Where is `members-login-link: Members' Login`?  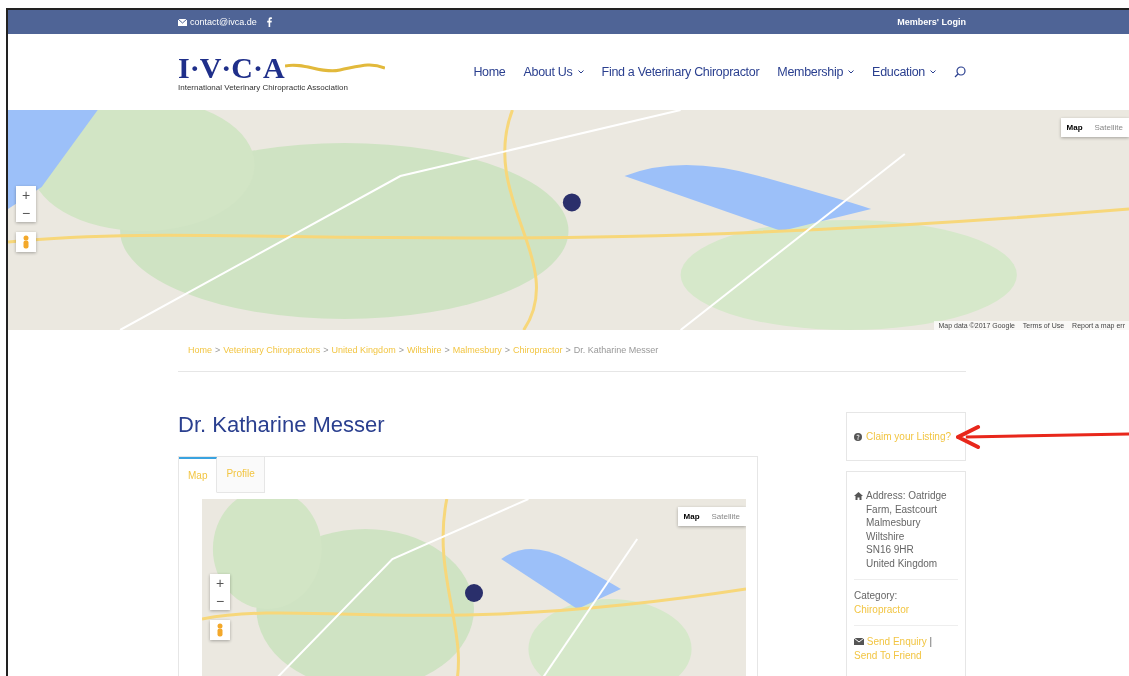
members-login-link: Members' Login is located at coordinates (931, 22).